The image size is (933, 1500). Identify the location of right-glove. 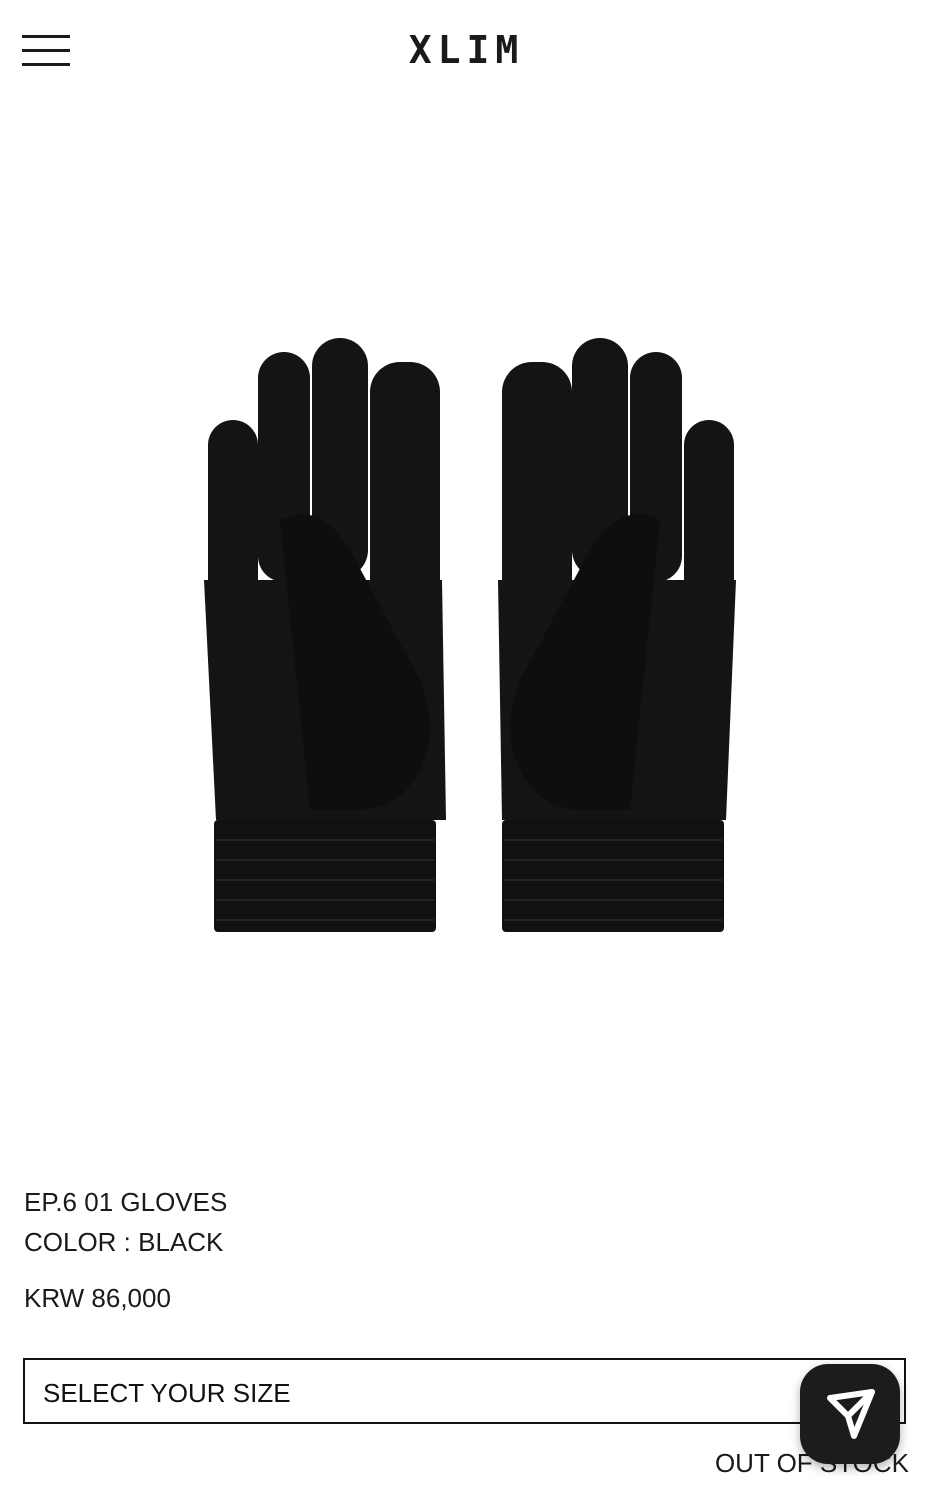
(617, 635).